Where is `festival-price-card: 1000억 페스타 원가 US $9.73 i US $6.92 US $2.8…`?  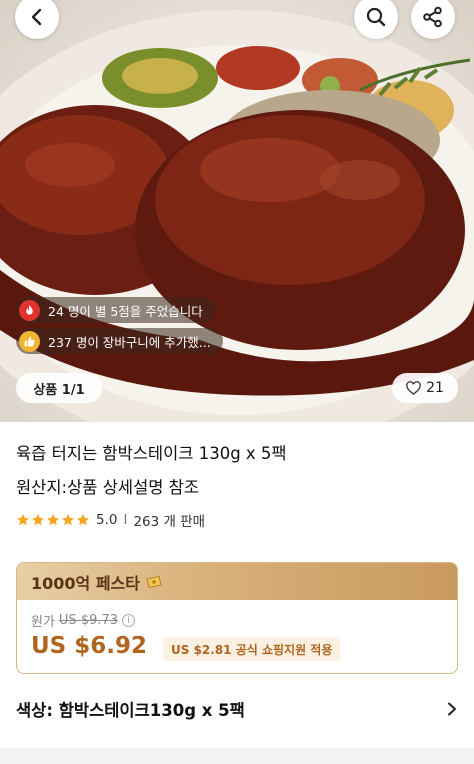
festival-price-card: 1000억 페스타 원가 US $9.73 i US $6.92 US $2.8… is located at coordinates (237, 618).